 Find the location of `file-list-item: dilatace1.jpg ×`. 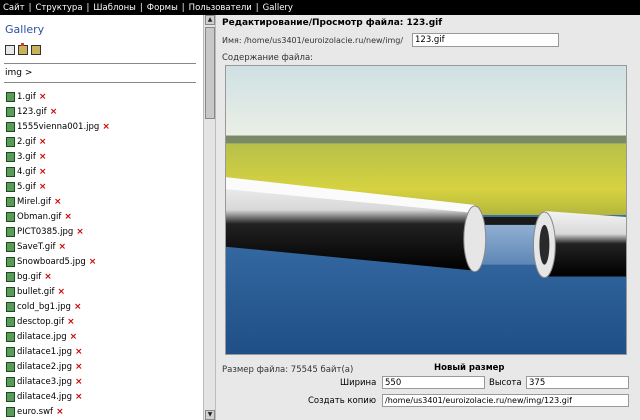

file-list-item: dilatace1.jpg × is located at coordinates (58, 351).